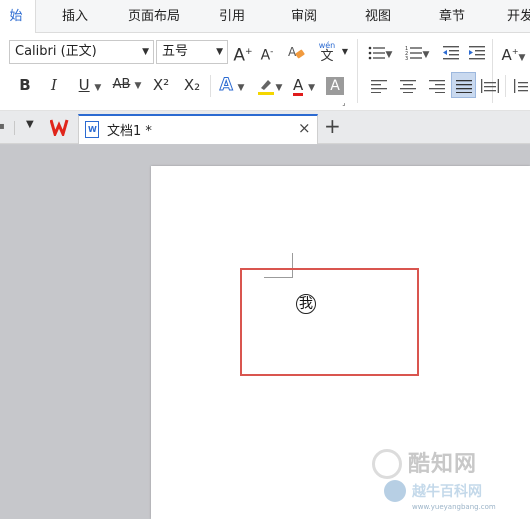 This screenshot has height=519, width=530. I want to click on character-shading-button: A, so click(335, 85).